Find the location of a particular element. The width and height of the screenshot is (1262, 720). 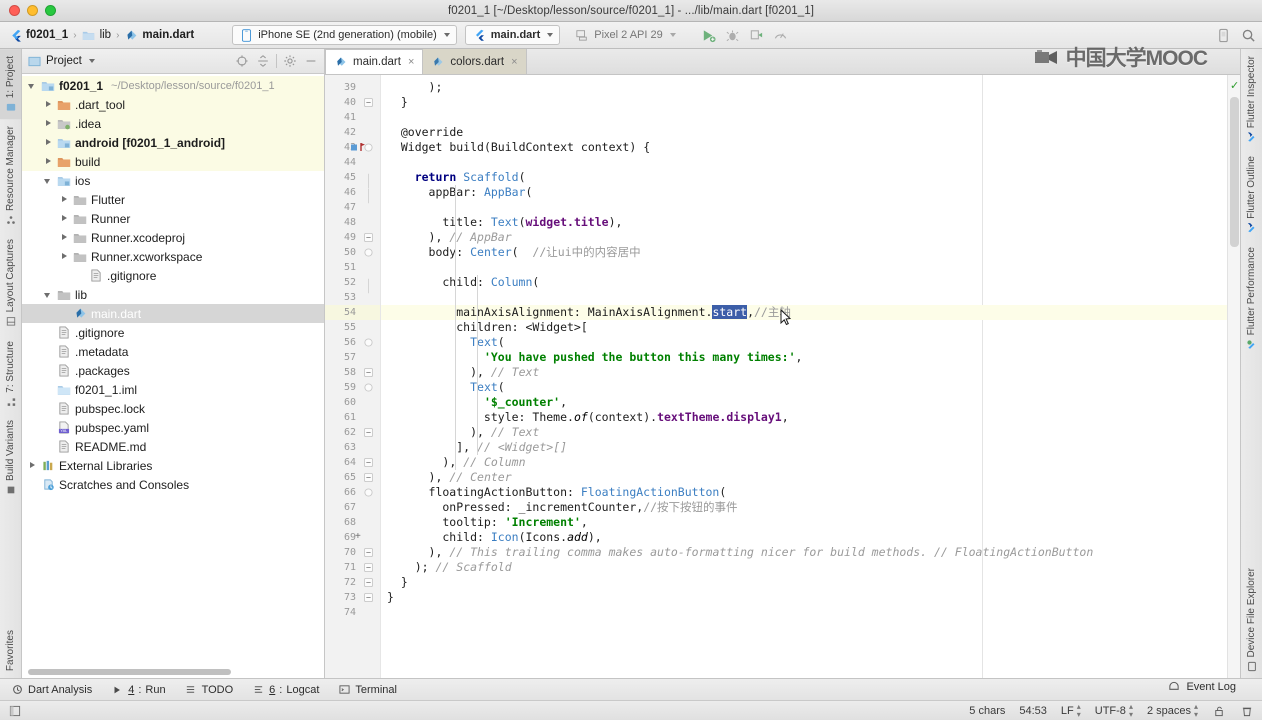

tree-node: Runner.xcodeproj is located at coordinates (173, 237).